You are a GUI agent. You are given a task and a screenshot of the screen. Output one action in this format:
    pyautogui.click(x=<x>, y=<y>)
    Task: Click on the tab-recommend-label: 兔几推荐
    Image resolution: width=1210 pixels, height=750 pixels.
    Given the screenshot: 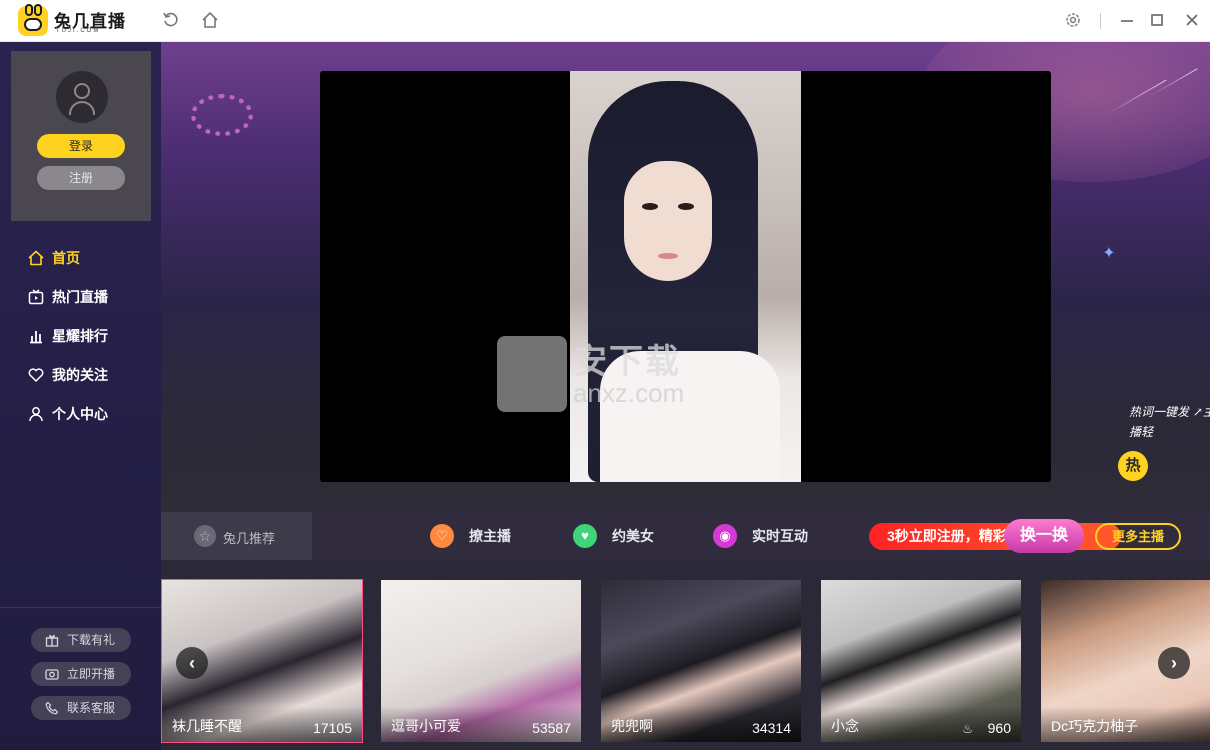 What is the action you would take?
    pyautogui.click(x=249, y=538)
    